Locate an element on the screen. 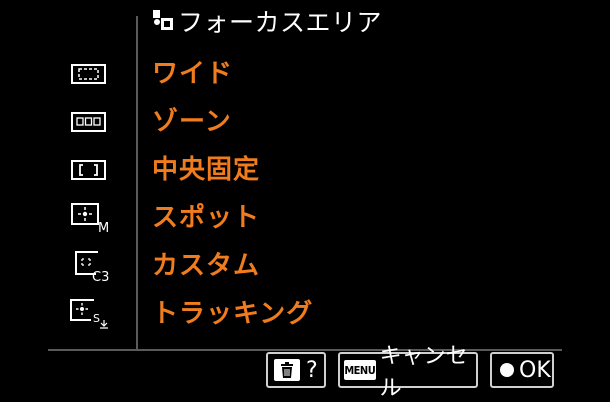 This screenshot has height=402, width=610. menu-label: トラッキング is located at coordinates (233, 314).